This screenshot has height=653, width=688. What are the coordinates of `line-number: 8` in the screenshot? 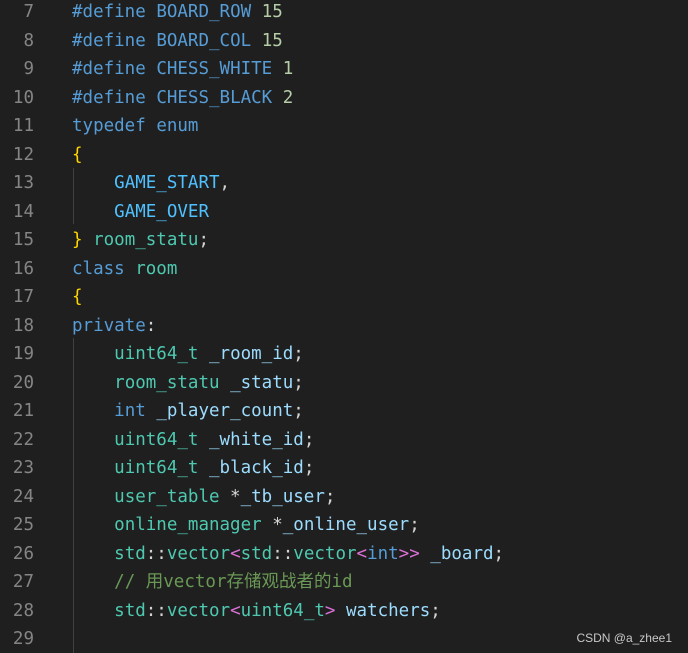 It's located at (28, 40).